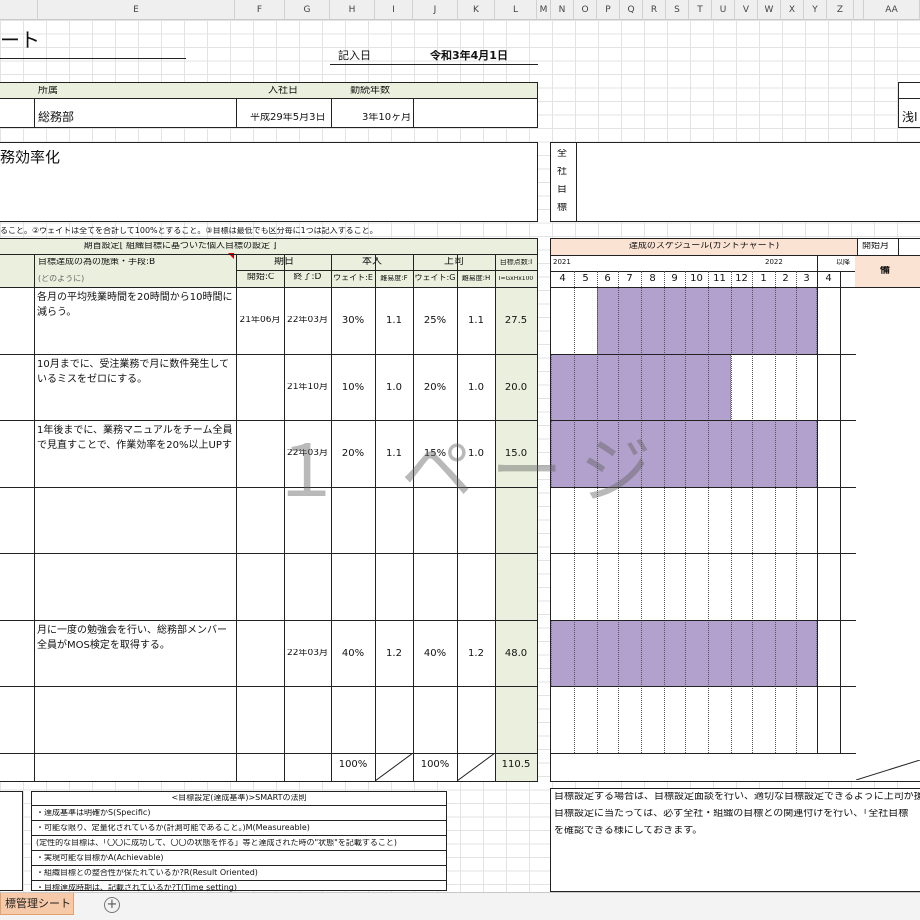  I want to click on row6-end: 22年03月, so click(307, 653).